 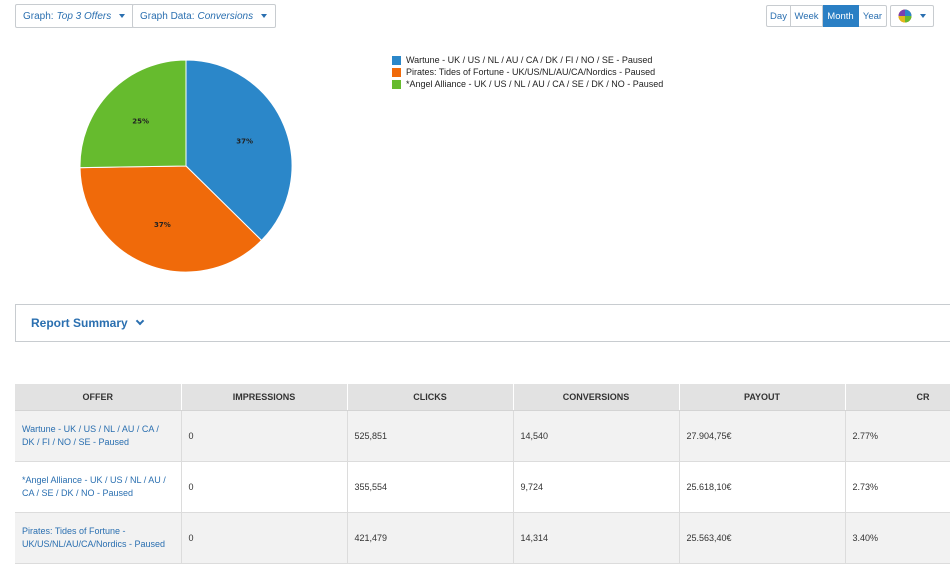 What do you see at coordinates (596, 436) in the screenshot?
I see `conversions-cell: 14,540` at bounding box center [596, 436].